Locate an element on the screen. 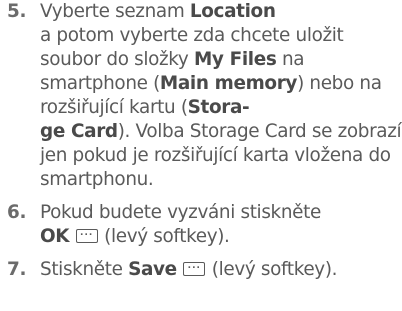  my-files-label: My Files is located at coordinates (235, 59).